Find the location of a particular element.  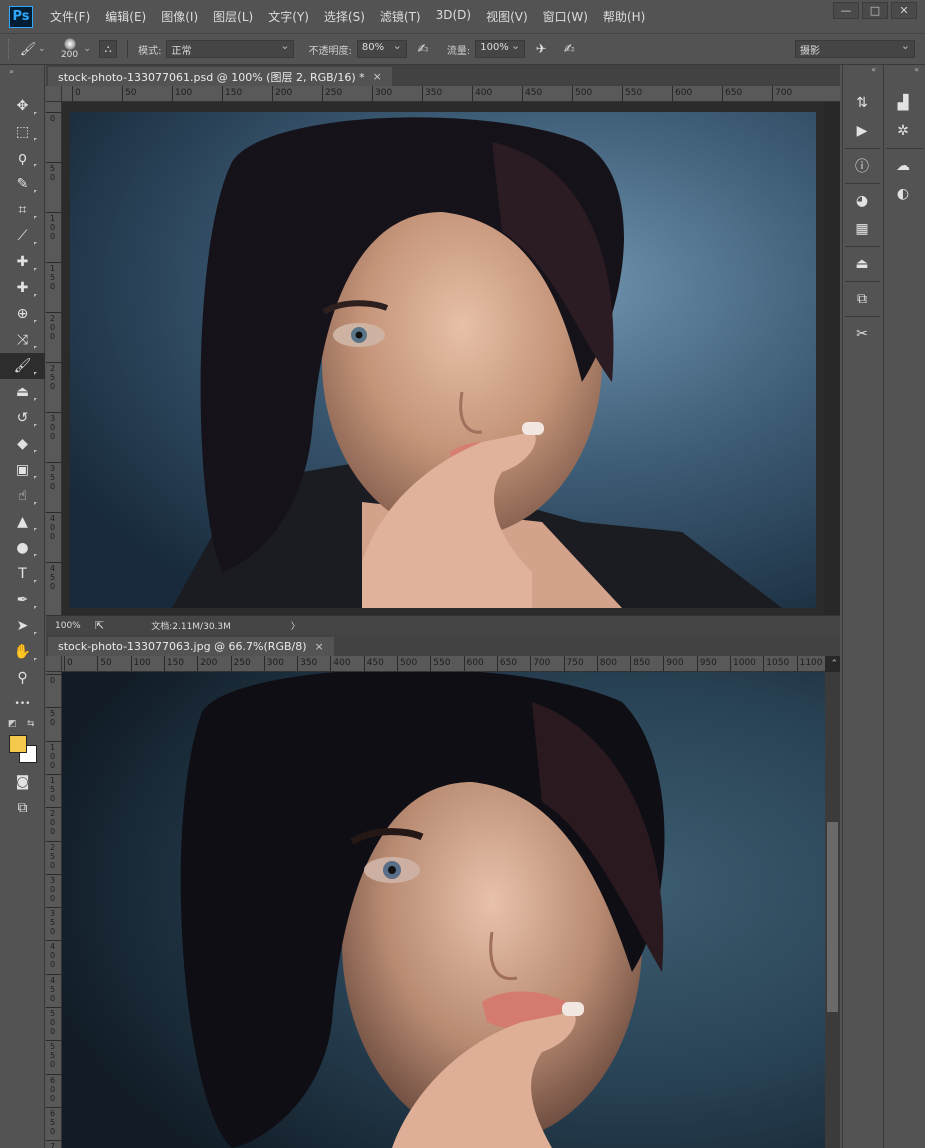

clone-source-panel-icon: ⏏ is located at coordinates (862, 264).